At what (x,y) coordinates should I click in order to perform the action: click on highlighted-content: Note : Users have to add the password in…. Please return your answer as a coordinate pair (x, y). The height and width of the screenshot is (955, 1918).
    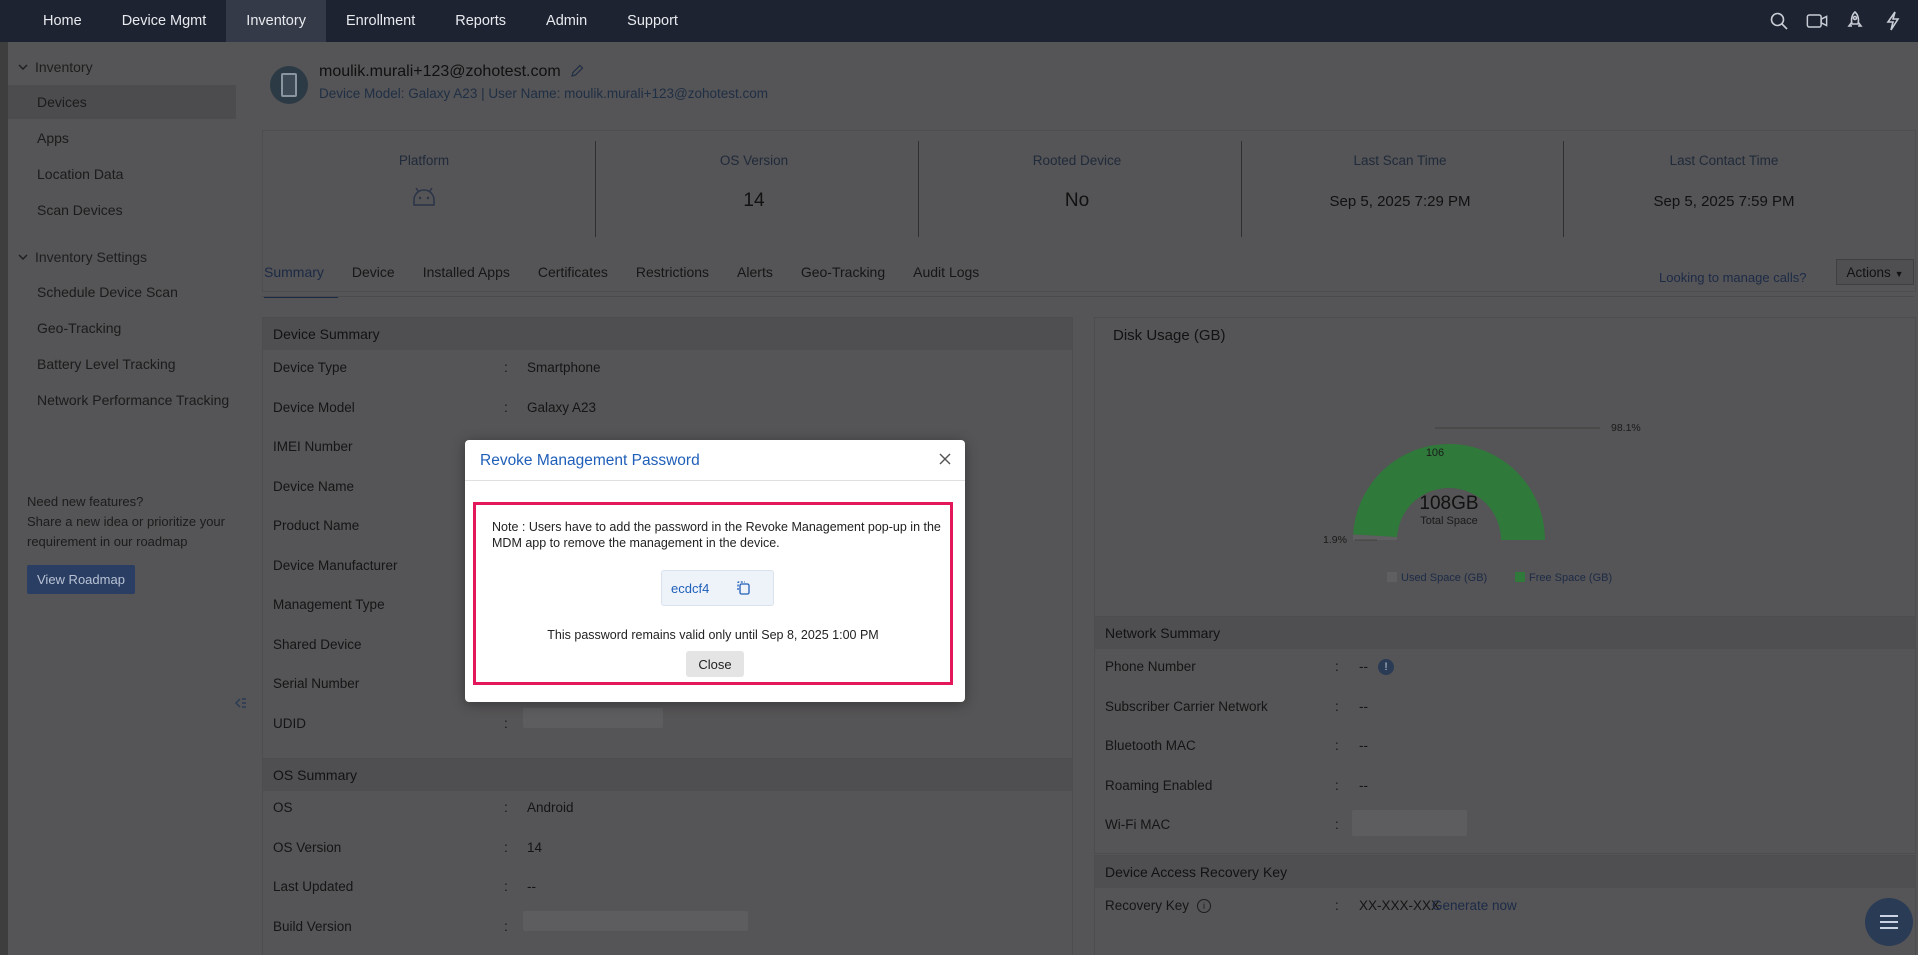
    Looking at the image, I should click on (713, 593).